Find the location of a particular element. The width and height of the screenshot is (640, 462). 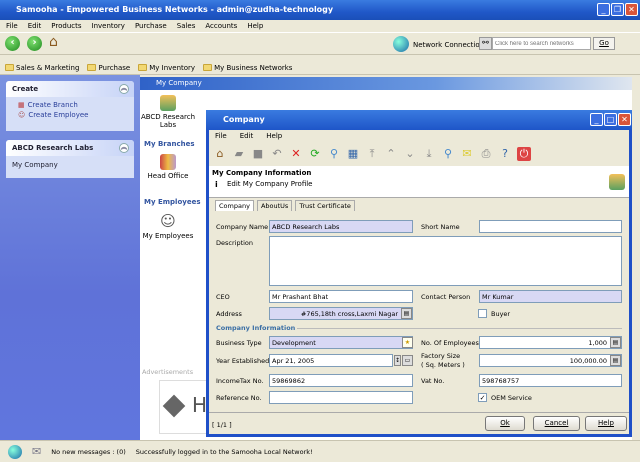

main-toolbar: ‹ › ⌂ Network Connection ⚯ Go is located at coordinates (320, 43).